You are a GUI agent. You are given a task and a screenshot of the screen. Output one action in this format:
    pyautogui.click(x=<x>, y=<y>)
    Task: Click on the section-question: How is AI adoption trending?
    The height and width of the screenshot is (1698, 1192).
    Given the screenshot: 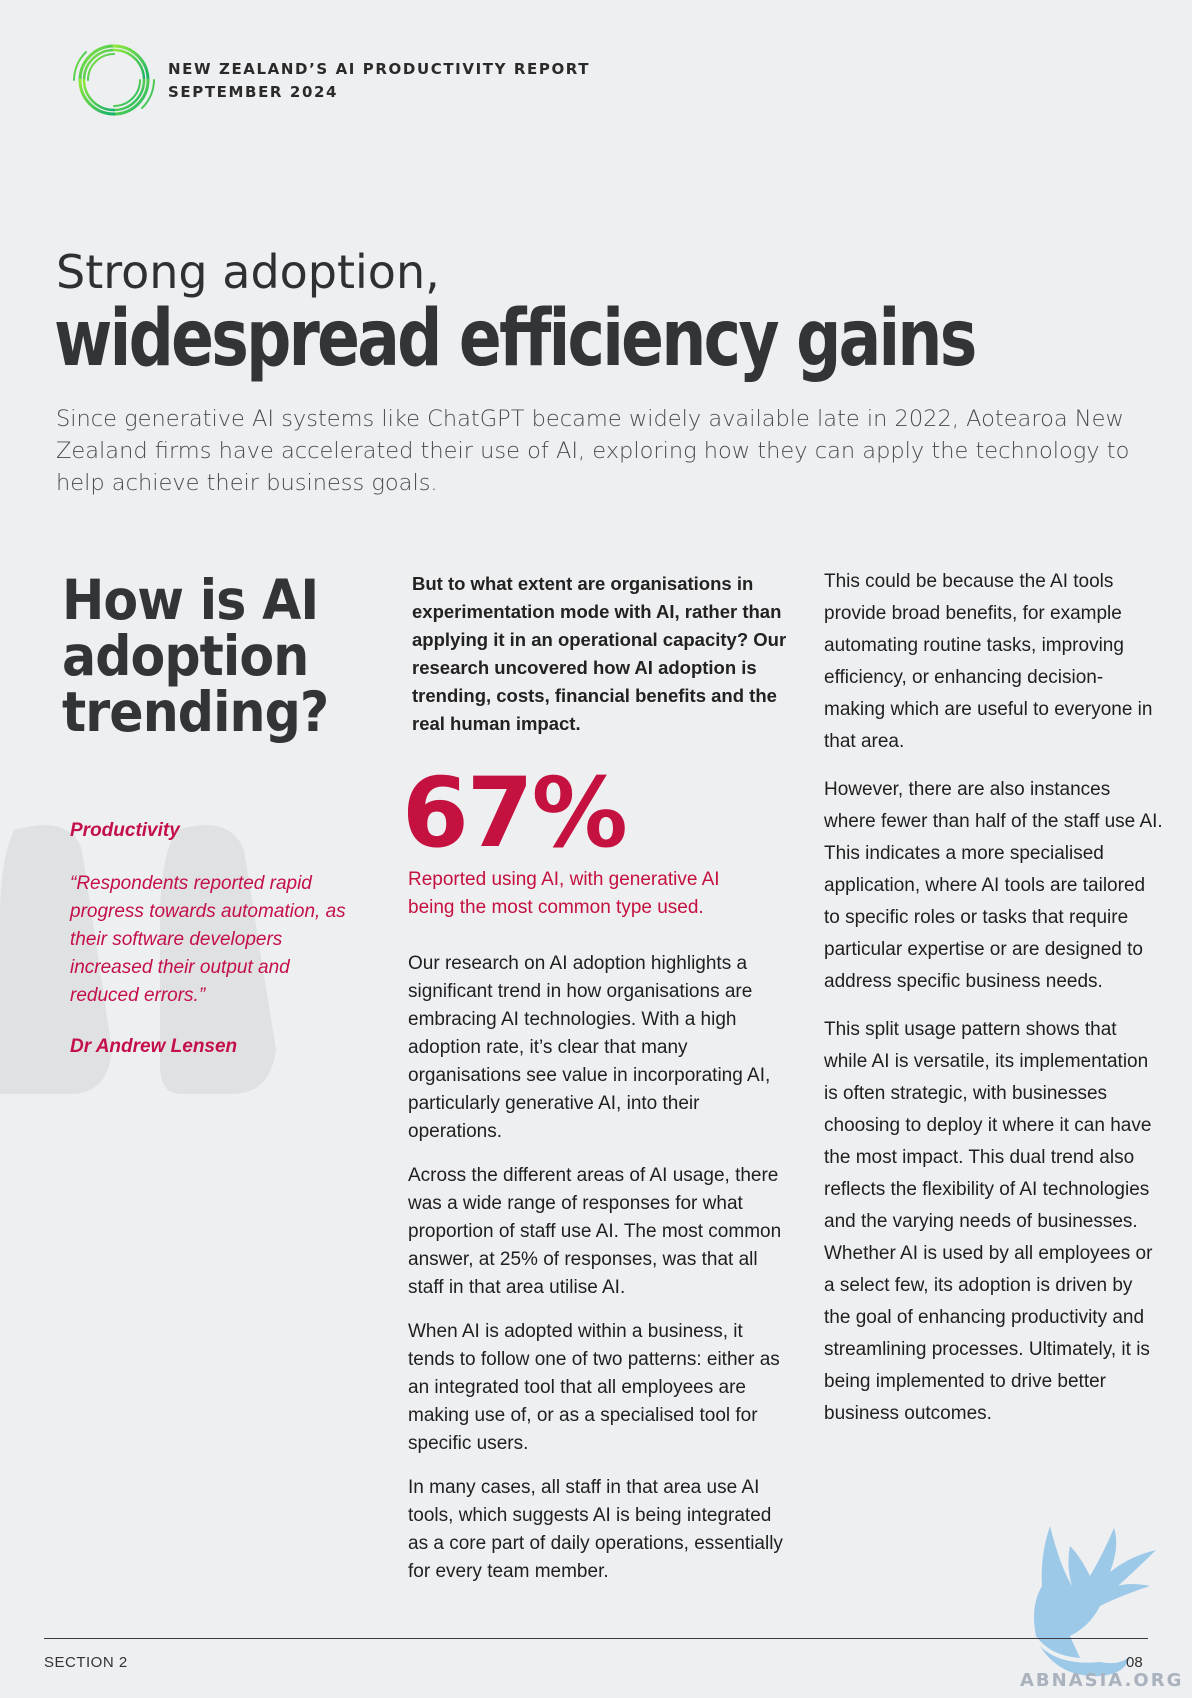 What is the action you would take?
    pyautogui.click(x=200, y=656)
    